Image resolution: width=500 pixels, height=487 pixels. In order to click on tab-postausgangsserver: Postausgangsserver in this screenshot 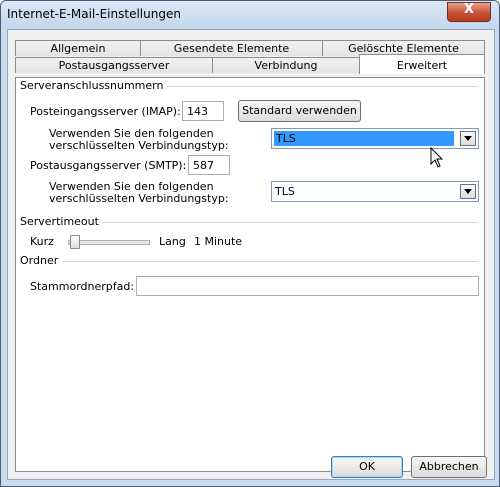, I will do `click(114, 65)`.